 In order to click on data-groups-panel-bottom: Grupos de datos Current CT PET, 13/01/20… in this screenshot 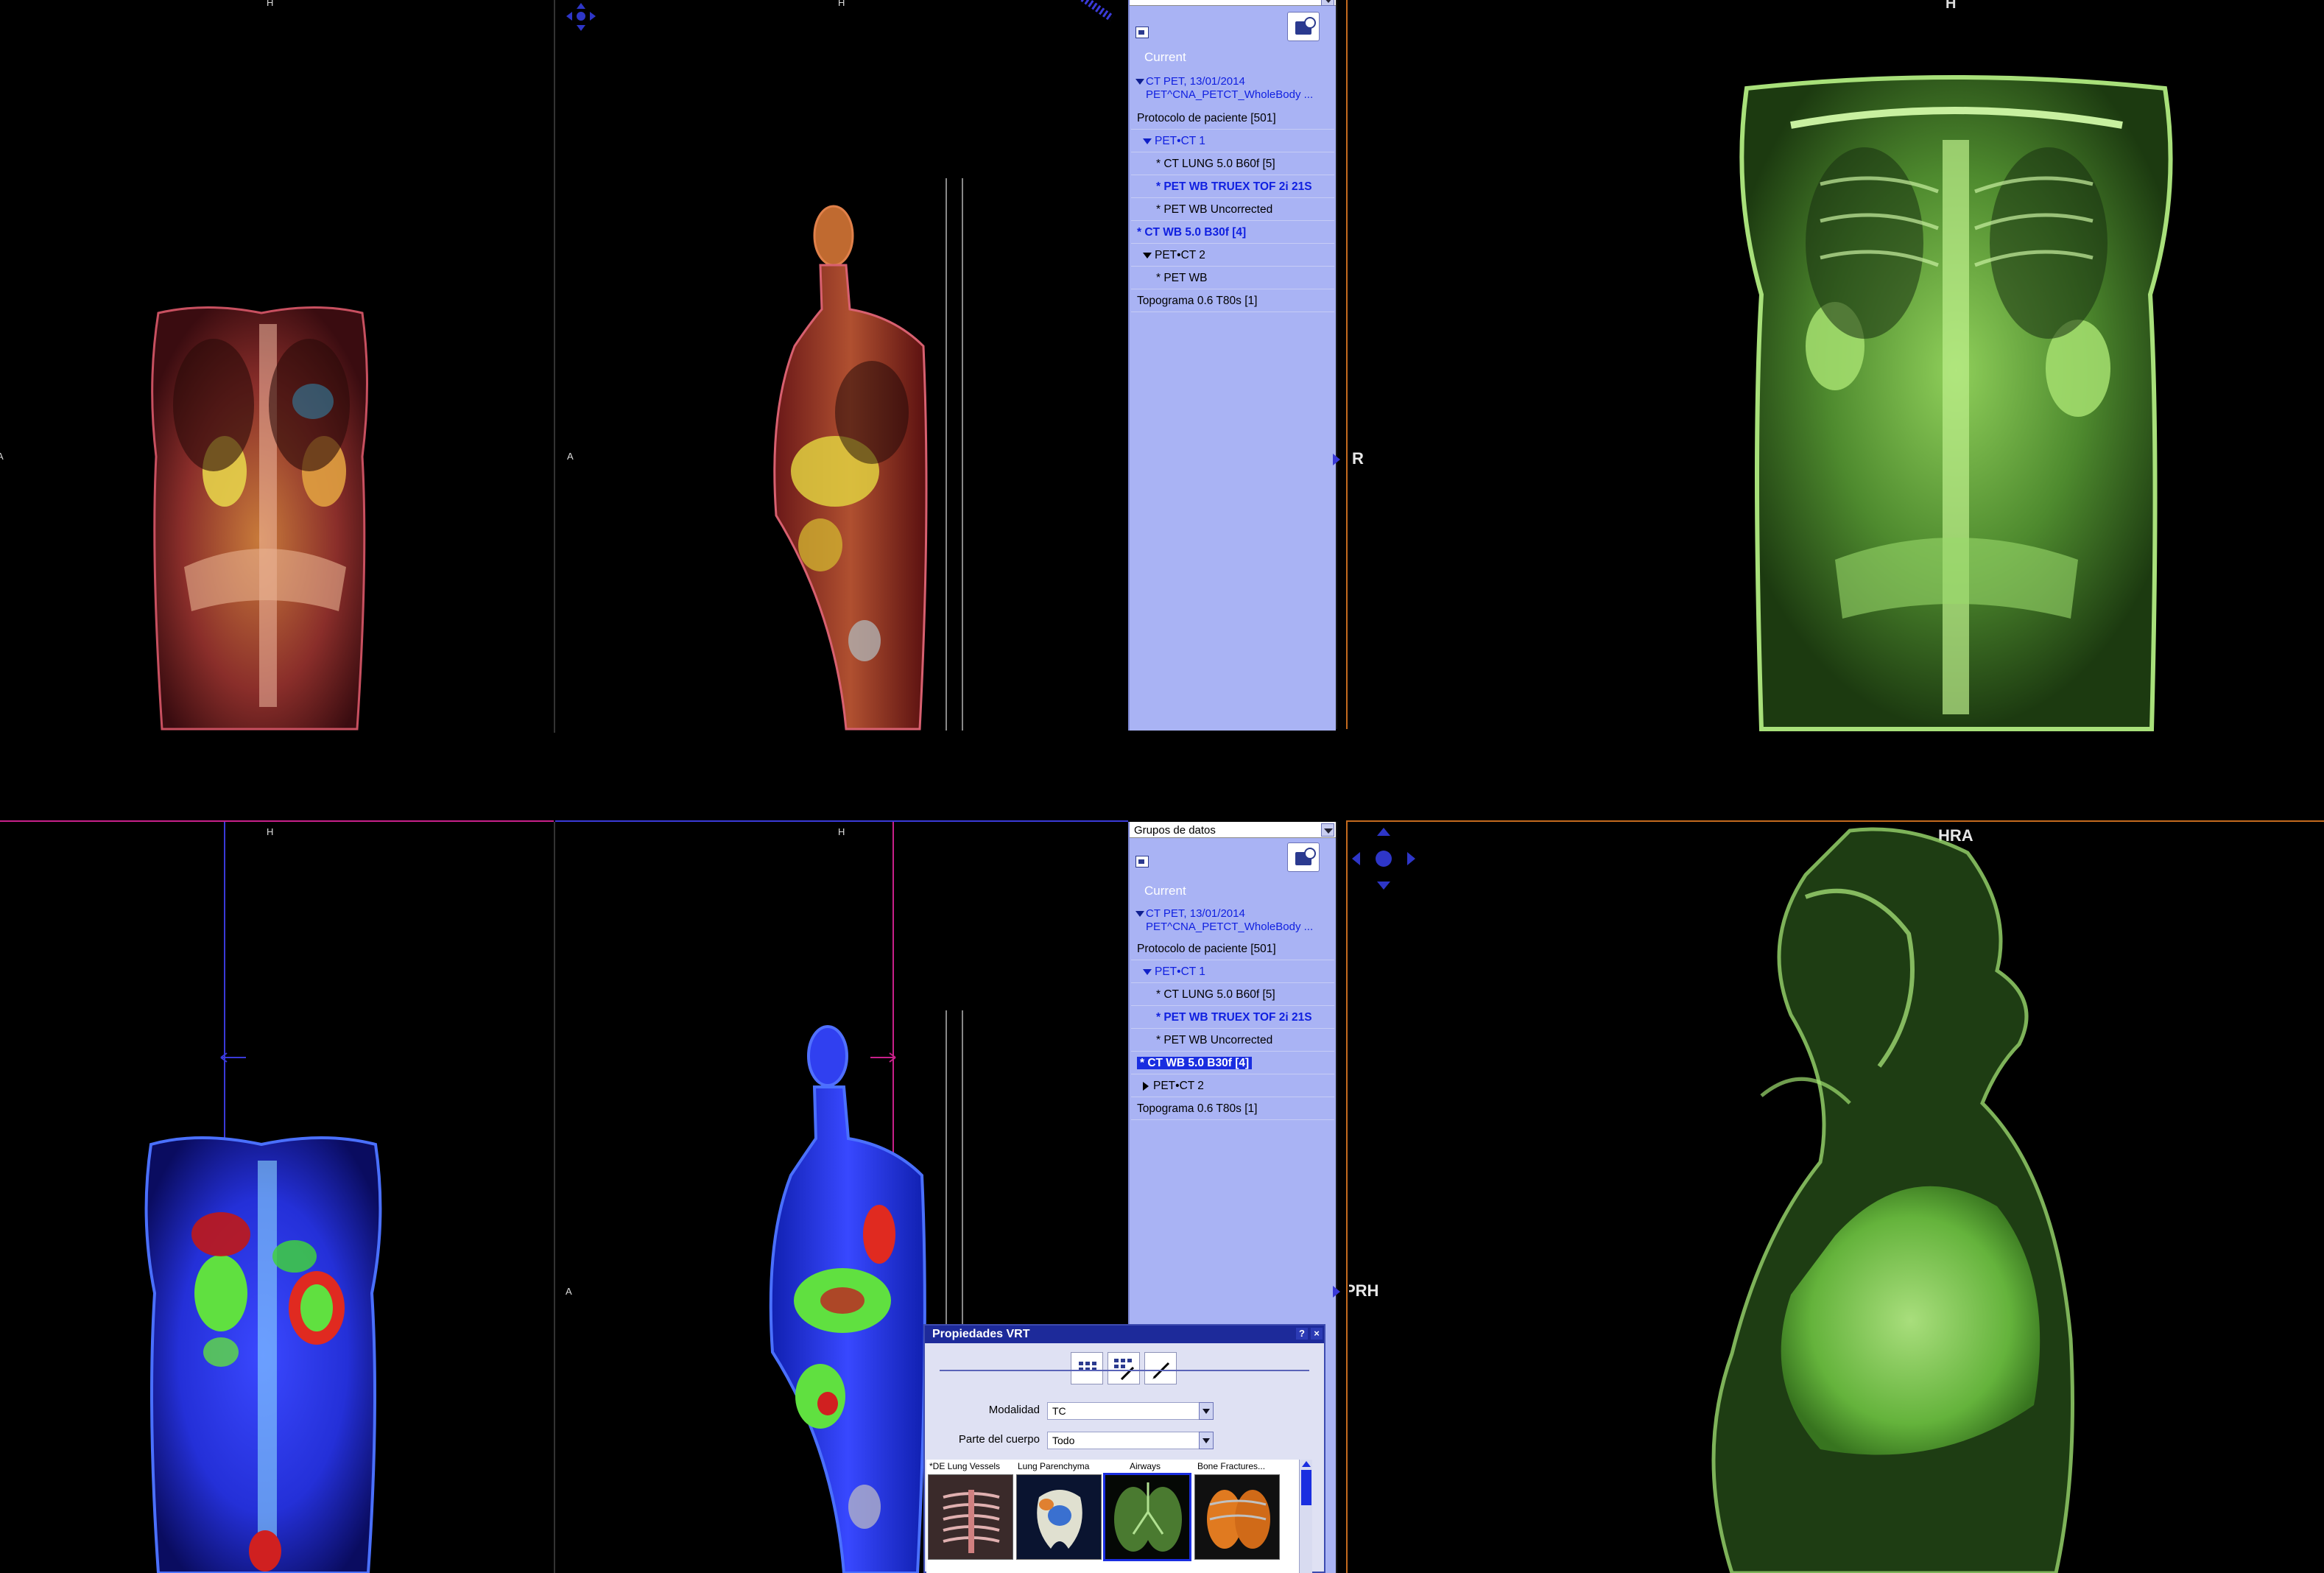, I will do `click(1232, 1076)`.